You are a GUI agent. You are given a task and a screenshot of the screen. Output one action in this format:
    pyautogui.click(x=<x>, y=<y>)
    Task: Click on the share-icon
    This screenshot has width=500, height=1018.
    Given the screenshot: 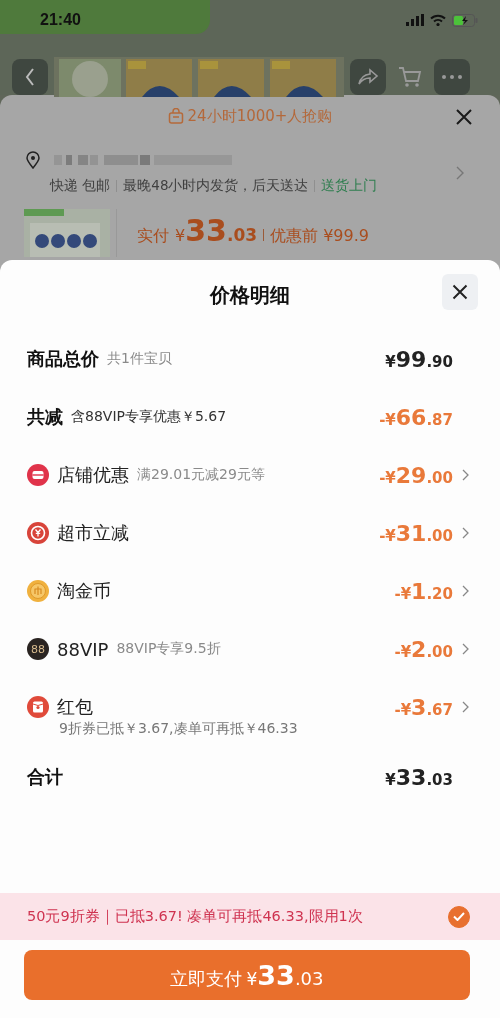 What is the action you would take?
    pyautogui.click(x=368, y=77)
    